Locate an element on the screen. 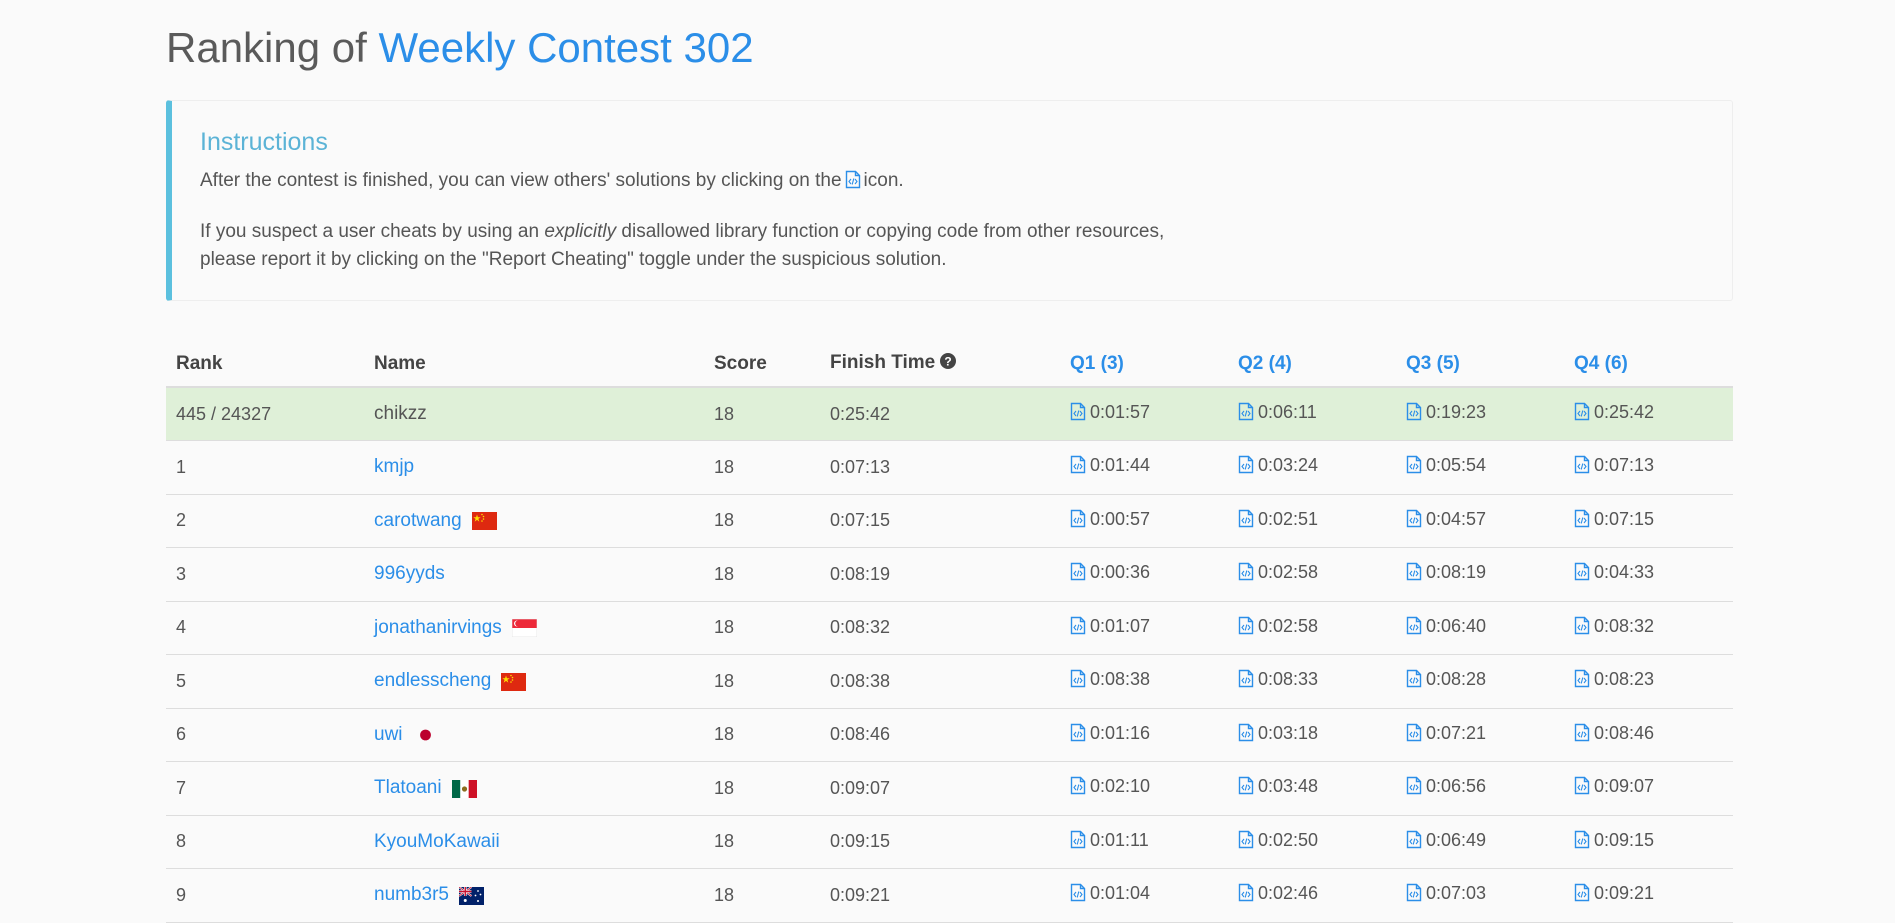 This screenshot has height=923, width=1895. q1-time-cell: 0:01:11 is located at coordinates (1144, 842).